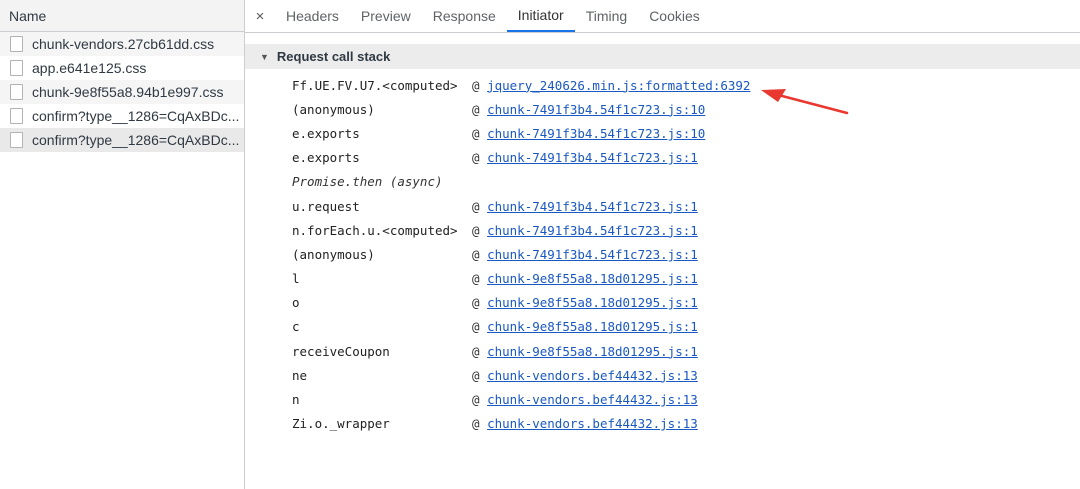 The height and width of the screenshot is (489, 1080). Describe the element at coordinates (386, 16) in the screenshot. I see `tab-preview: Preview` at that location.